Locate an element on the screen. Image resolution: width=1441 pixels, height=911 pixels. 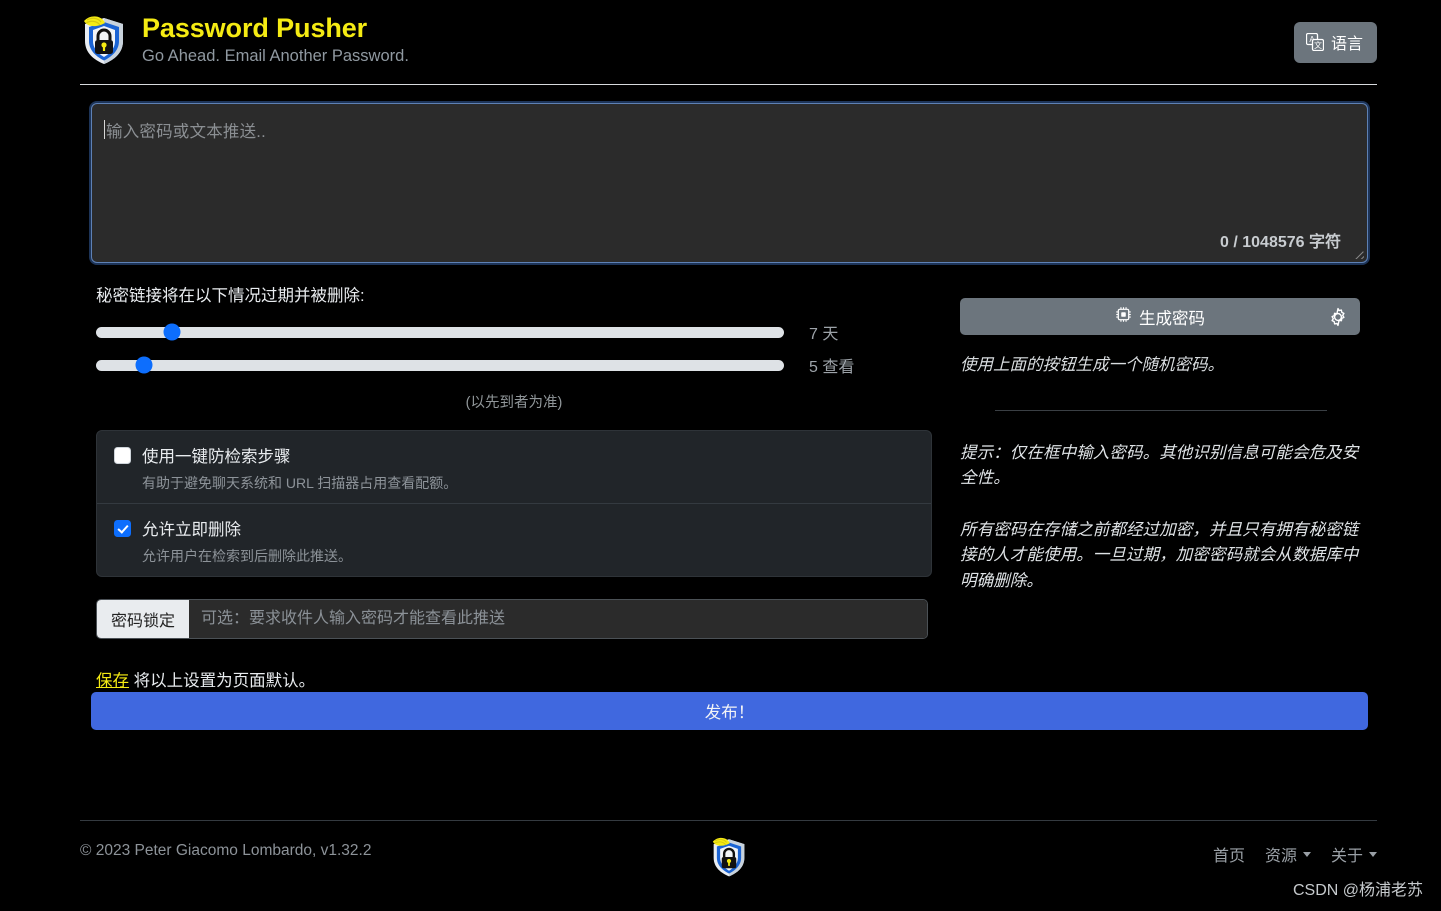
language-button-label: 语言 is located at coordinates (1346, 44).